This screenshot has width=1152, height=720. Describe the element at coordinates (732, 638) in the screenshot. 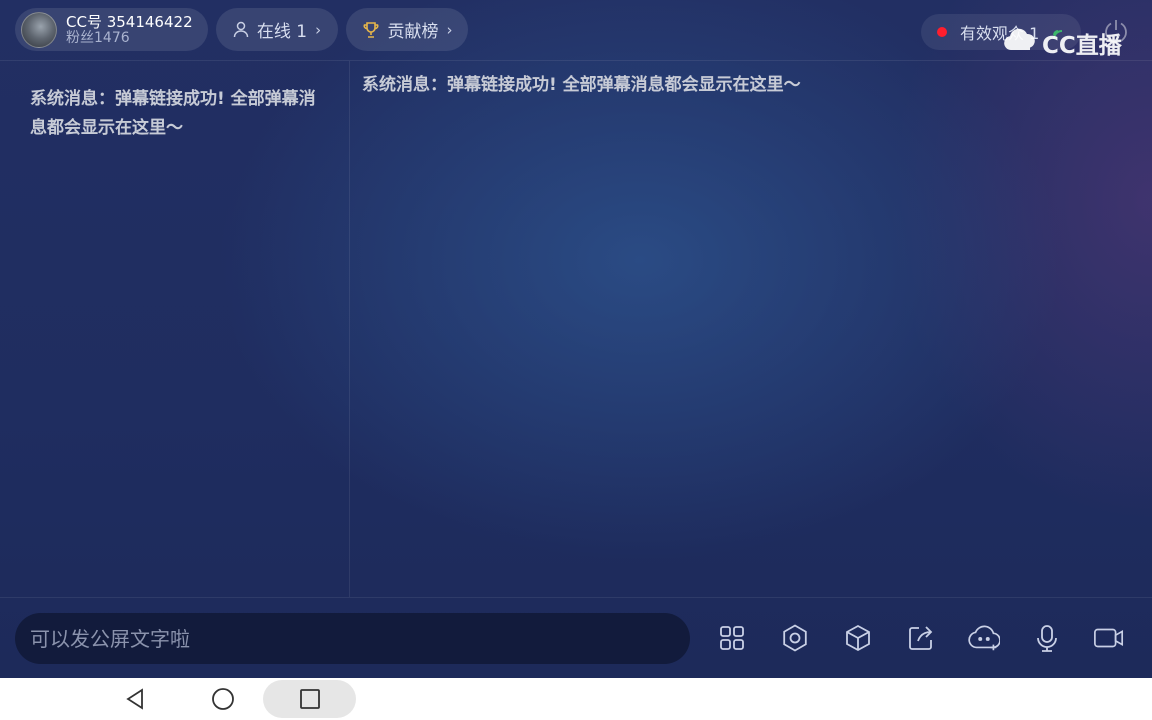

I see `apps-icon` at that location.